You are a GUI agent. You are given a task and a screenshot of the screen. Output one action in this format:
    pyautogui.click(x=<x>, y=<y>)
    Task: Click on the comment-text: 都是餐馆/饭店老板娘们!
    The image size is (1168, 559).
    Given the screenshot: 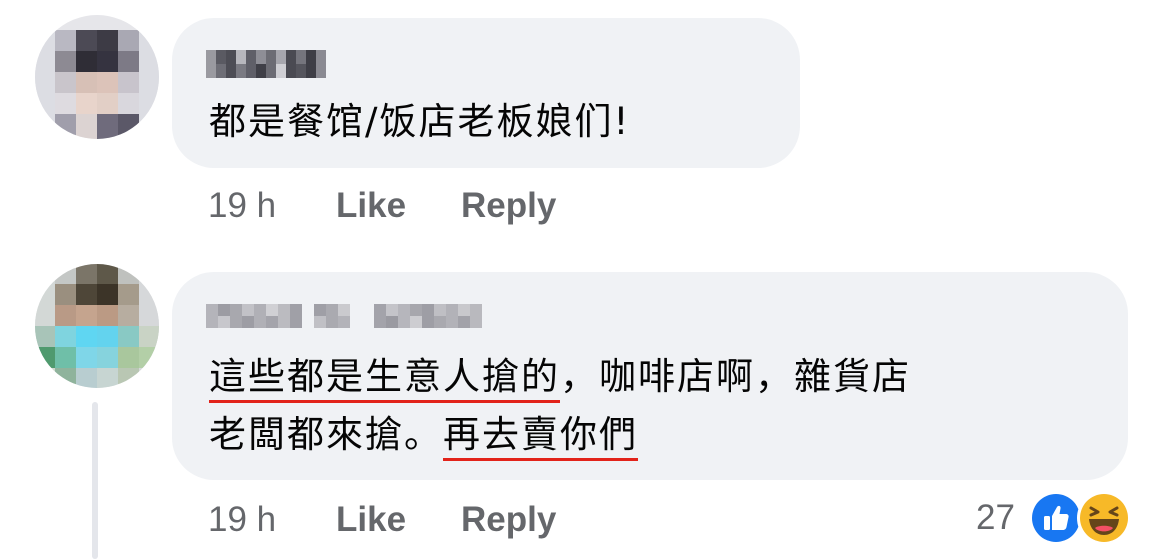 What is the action you would take?
    pyautogui.click(x=420, y=121)
    